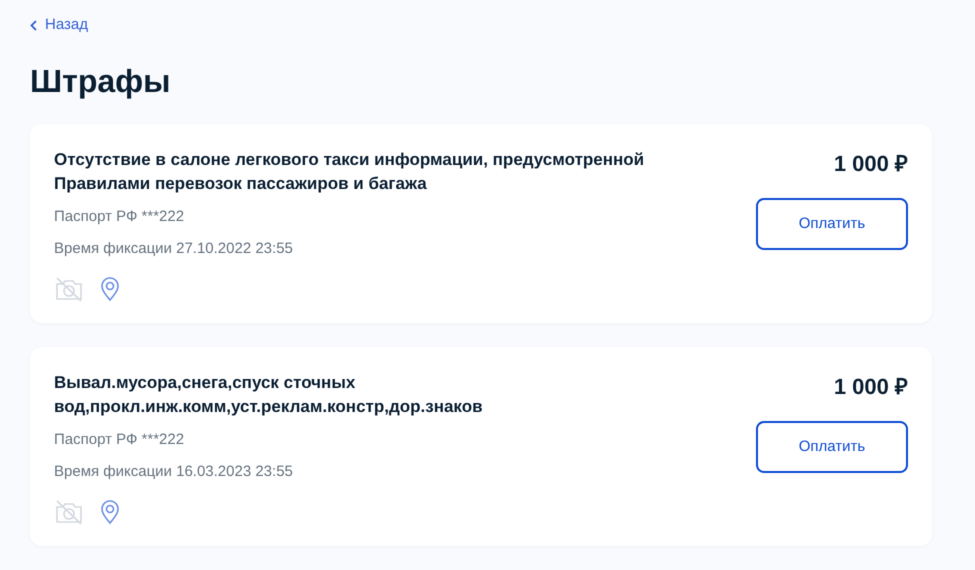 The height and width of the screenshot is (570, 975). What do you see at coordinates (350, 171) in the screenshot?
I see `fine-description: Отсутствие в салоне легкового такси информации, предусмотренной Правилами перевозок пассажиров и багажа` at bounding box center [350, 171].